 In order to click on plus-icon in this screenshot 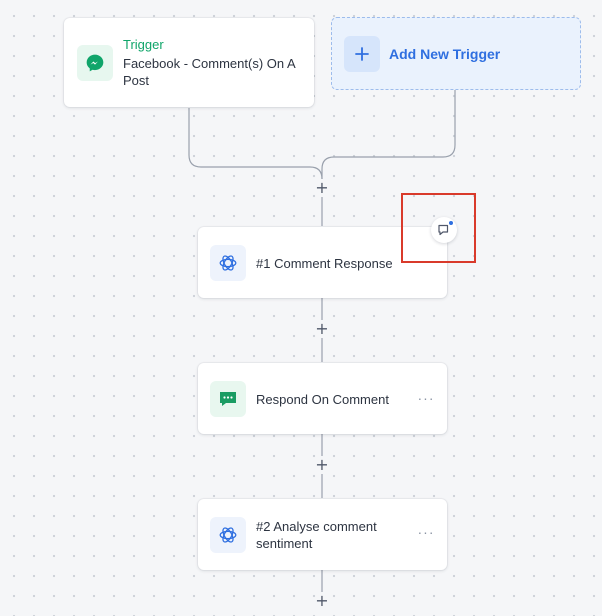, I will do `click(362, 54)`.